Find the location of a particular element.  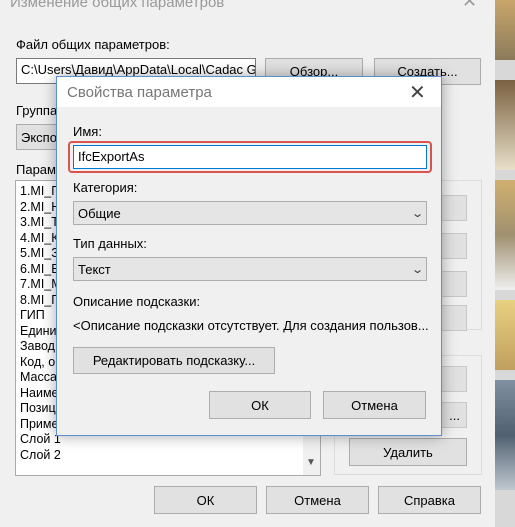

file-label: Файл общих параметров: is located at coordinates (93, 44).